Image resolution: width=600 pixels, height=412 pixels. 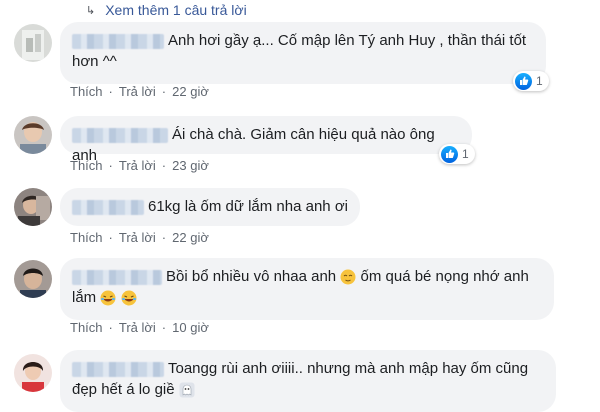 What do you see at coordinates (84, 297) in the screenshot?
I see `comment-text-cont: lắm` at bounding box center [84, 297].